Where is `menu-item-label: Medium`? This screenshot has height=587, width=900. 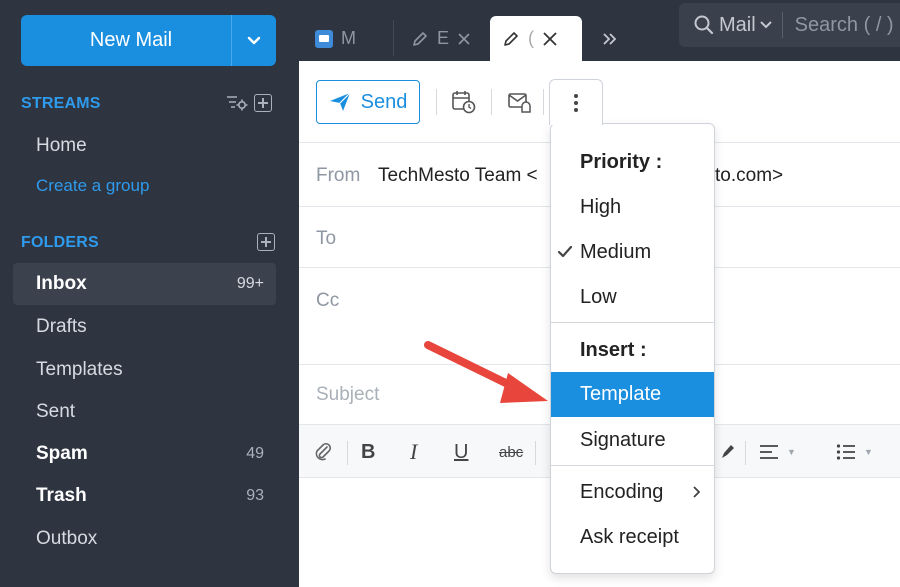
menu-item-label: Medium is located at coordinates (616, 252).